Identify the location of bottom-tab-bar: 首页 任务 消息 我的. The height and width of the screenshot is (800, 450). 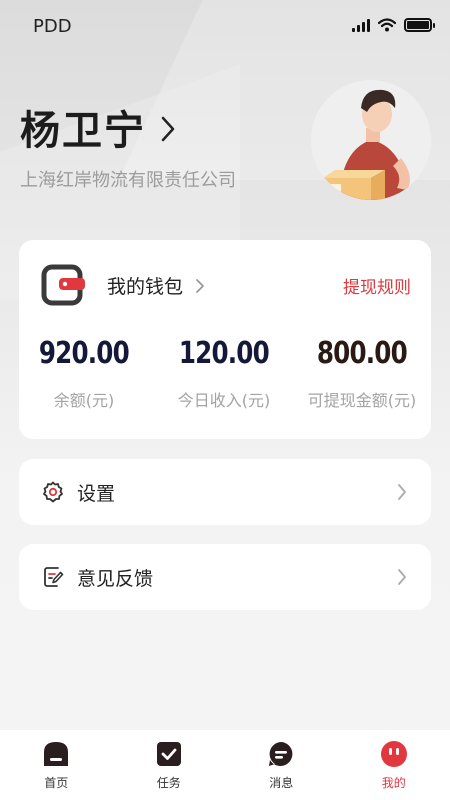
(225, 765).